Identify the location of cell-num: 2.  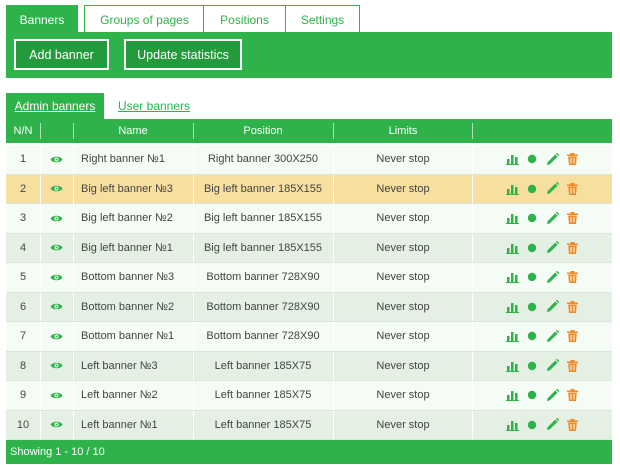
(23, 188).